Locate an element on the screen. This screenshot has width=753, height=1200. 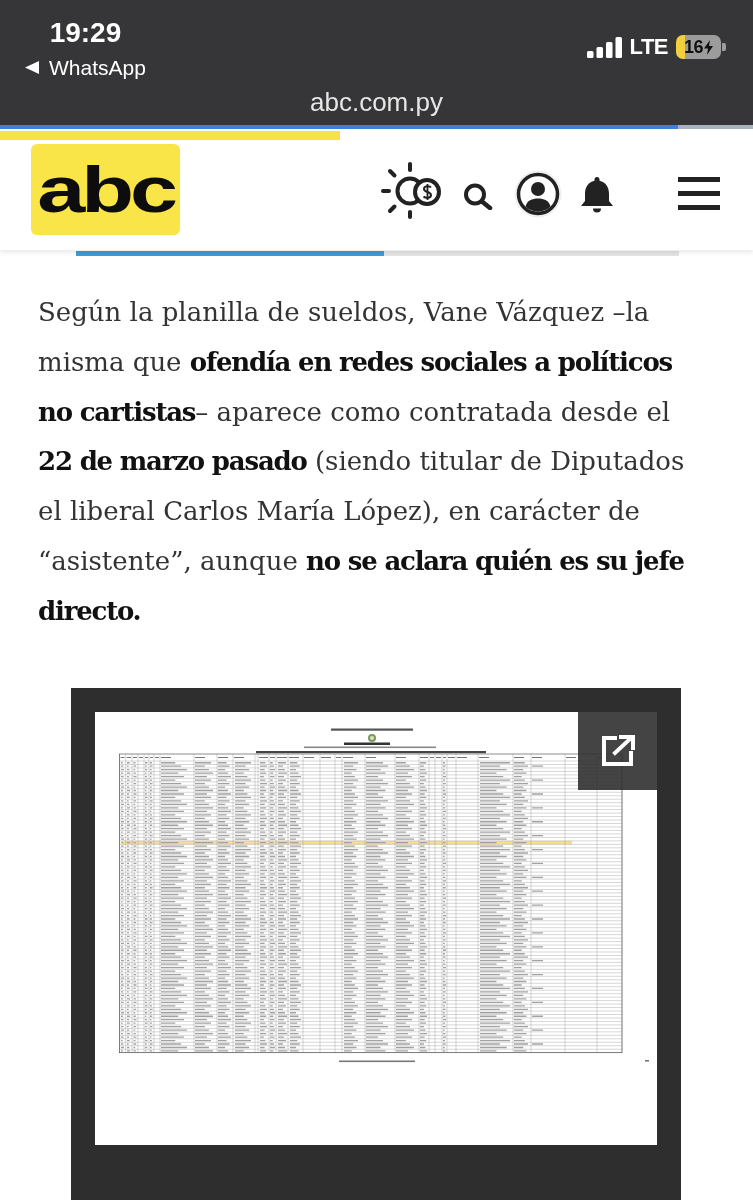
user-avatar-icon is located at coordinates (538, 193).